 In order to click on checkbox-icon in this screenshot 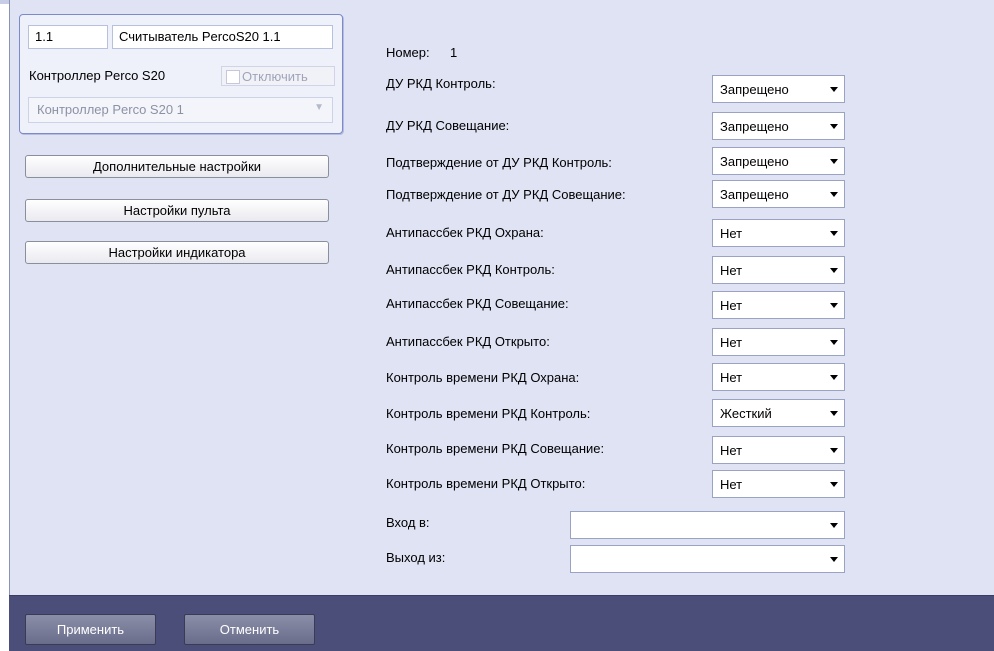, I will do `click(233, 77)`.